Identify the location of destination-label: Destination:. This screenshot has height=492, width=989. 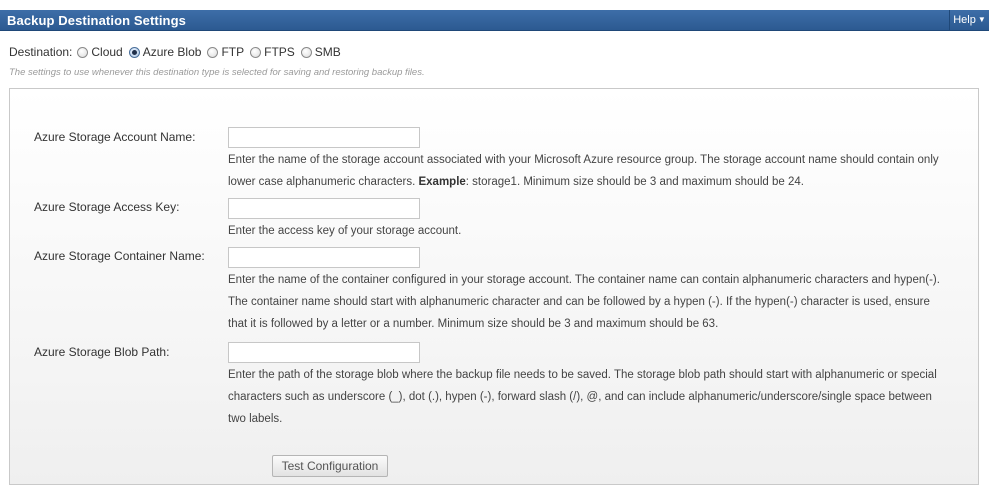
(41, 52).